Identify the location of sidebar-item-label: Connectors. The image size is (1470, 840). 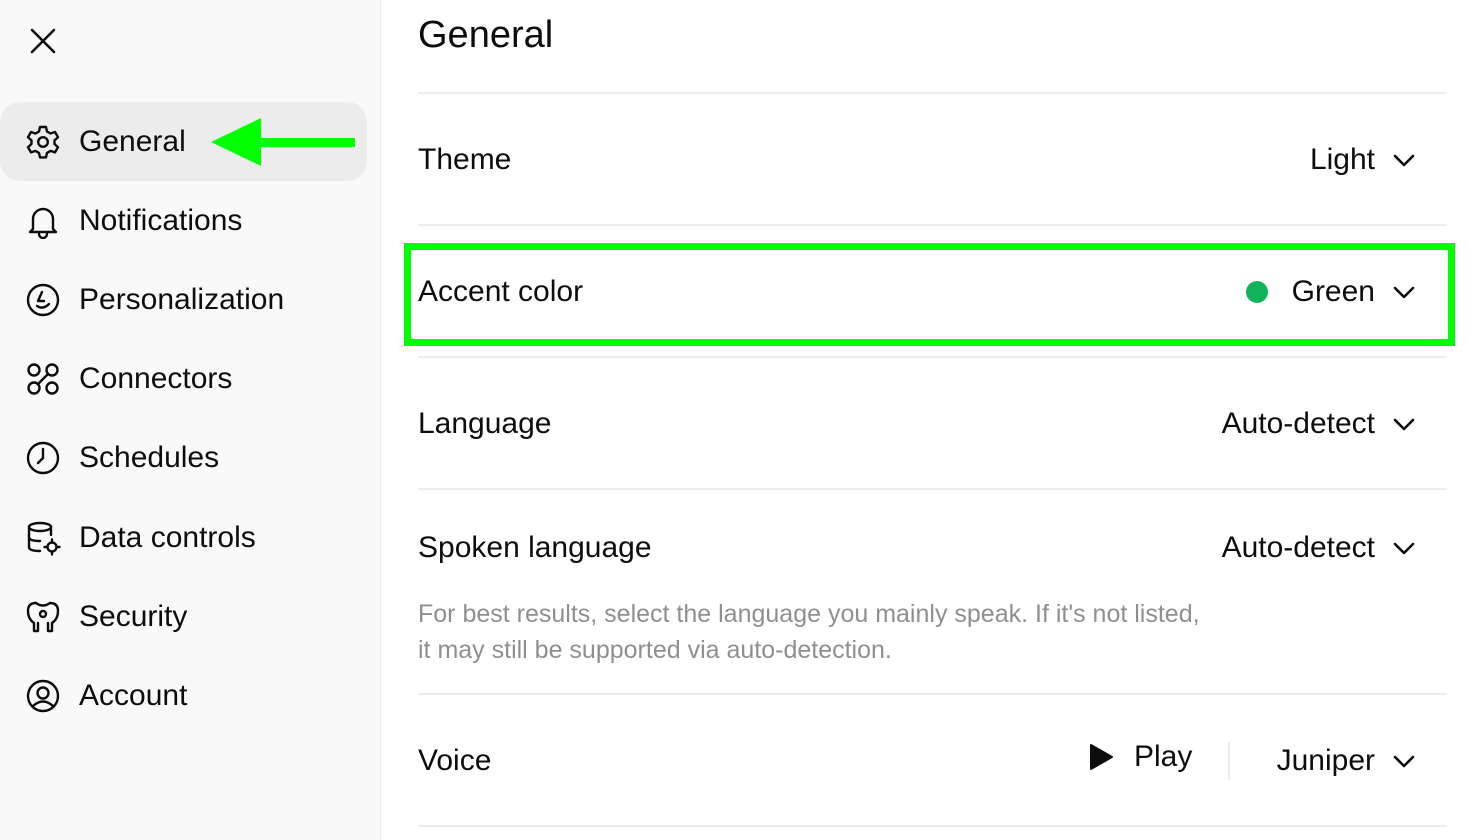
(156, 378).